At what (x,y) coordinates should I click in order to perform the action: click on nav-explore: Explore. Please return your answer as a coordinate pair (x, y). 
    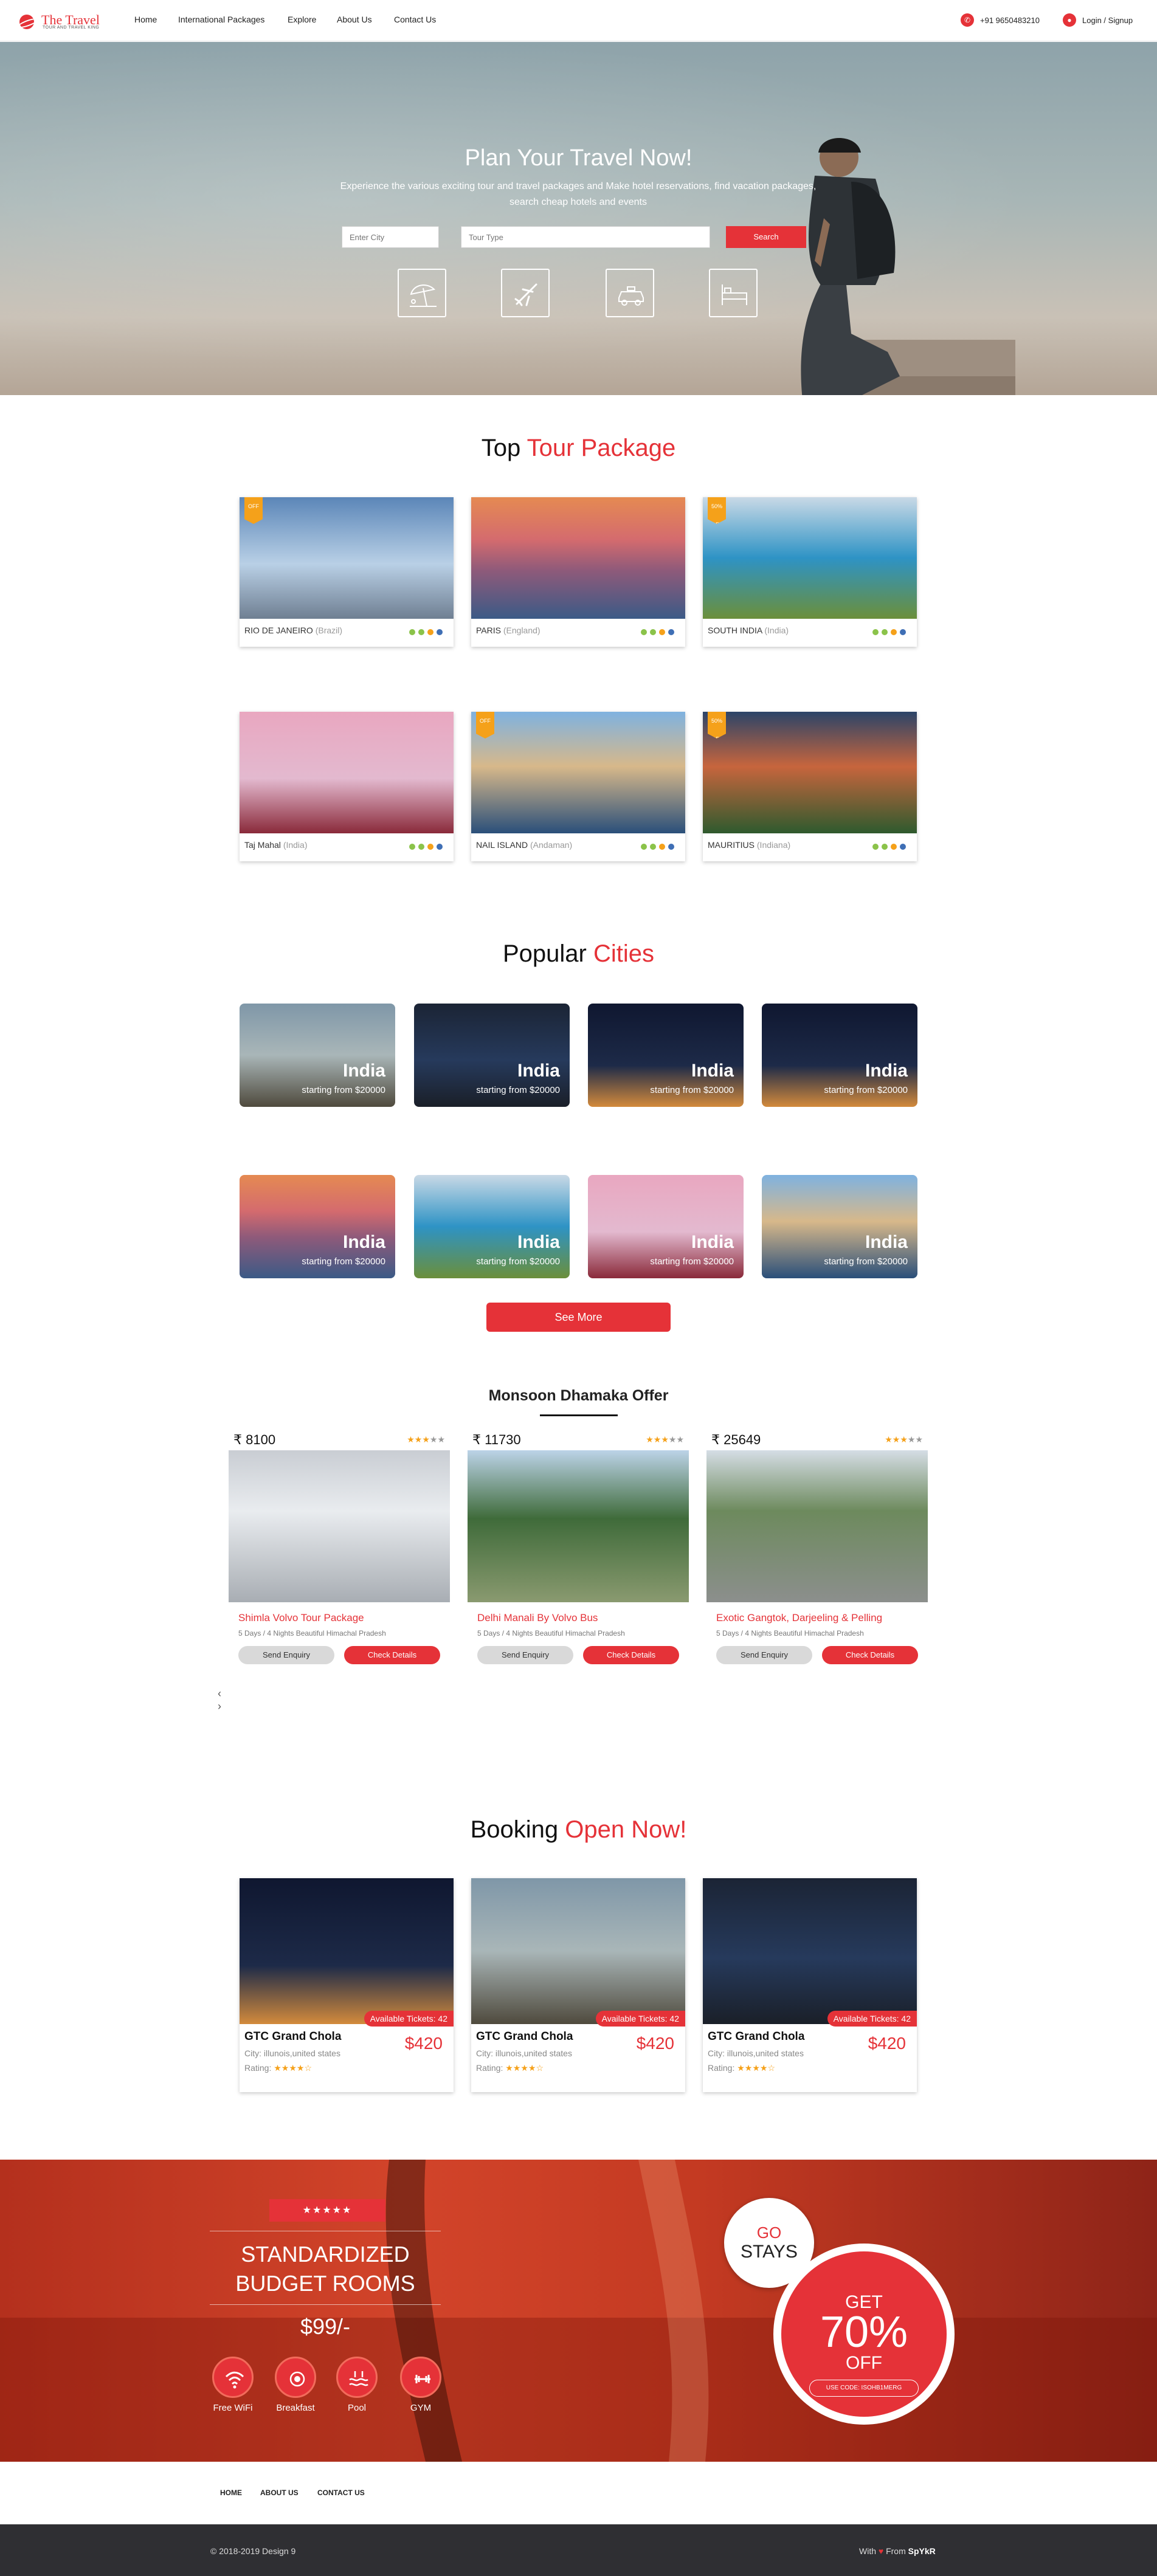
    Looking at the image, I should click on (302, 19).